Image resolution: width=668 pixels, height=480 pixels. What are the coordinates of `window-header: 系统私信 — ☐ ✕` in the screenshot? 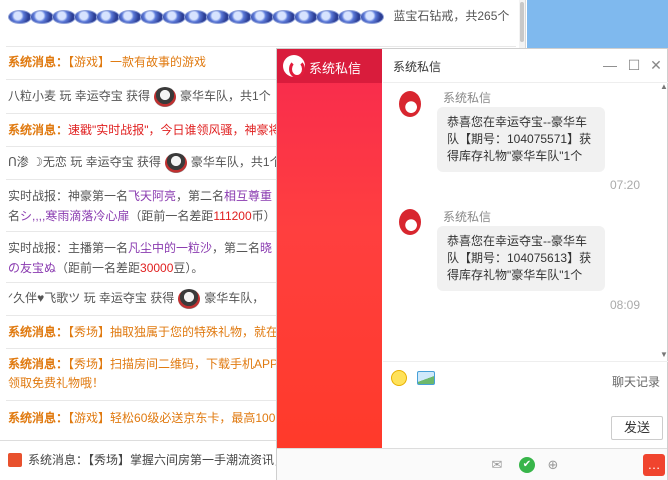 It's located at (525, 66).